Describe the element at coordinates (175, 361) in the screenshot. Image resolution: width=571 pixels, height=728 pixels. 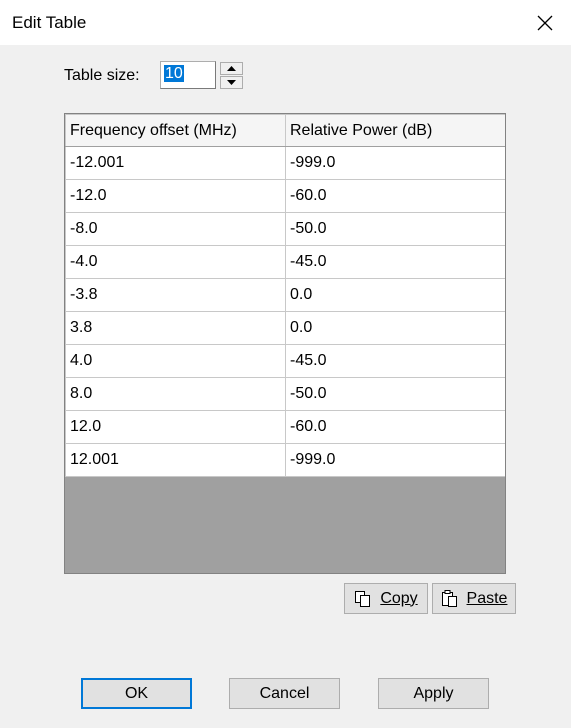
I see `cell-frequency-offset: 4.0` at that location.